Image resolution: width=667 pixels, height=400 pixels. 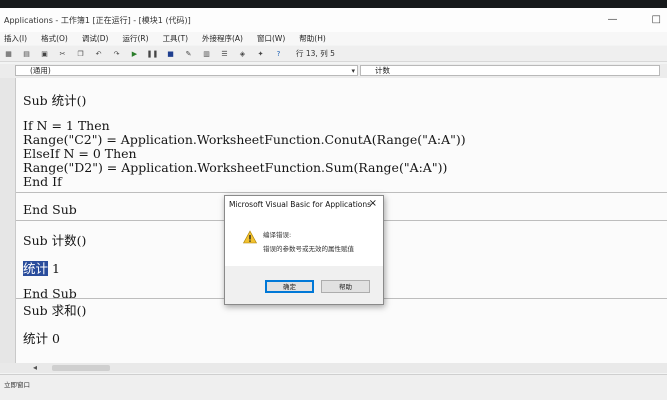 What do you see at coordinates (95, 38) in the screenshot?
I see `menu-debug: 调试(D)` at bounding box center [95, 38].